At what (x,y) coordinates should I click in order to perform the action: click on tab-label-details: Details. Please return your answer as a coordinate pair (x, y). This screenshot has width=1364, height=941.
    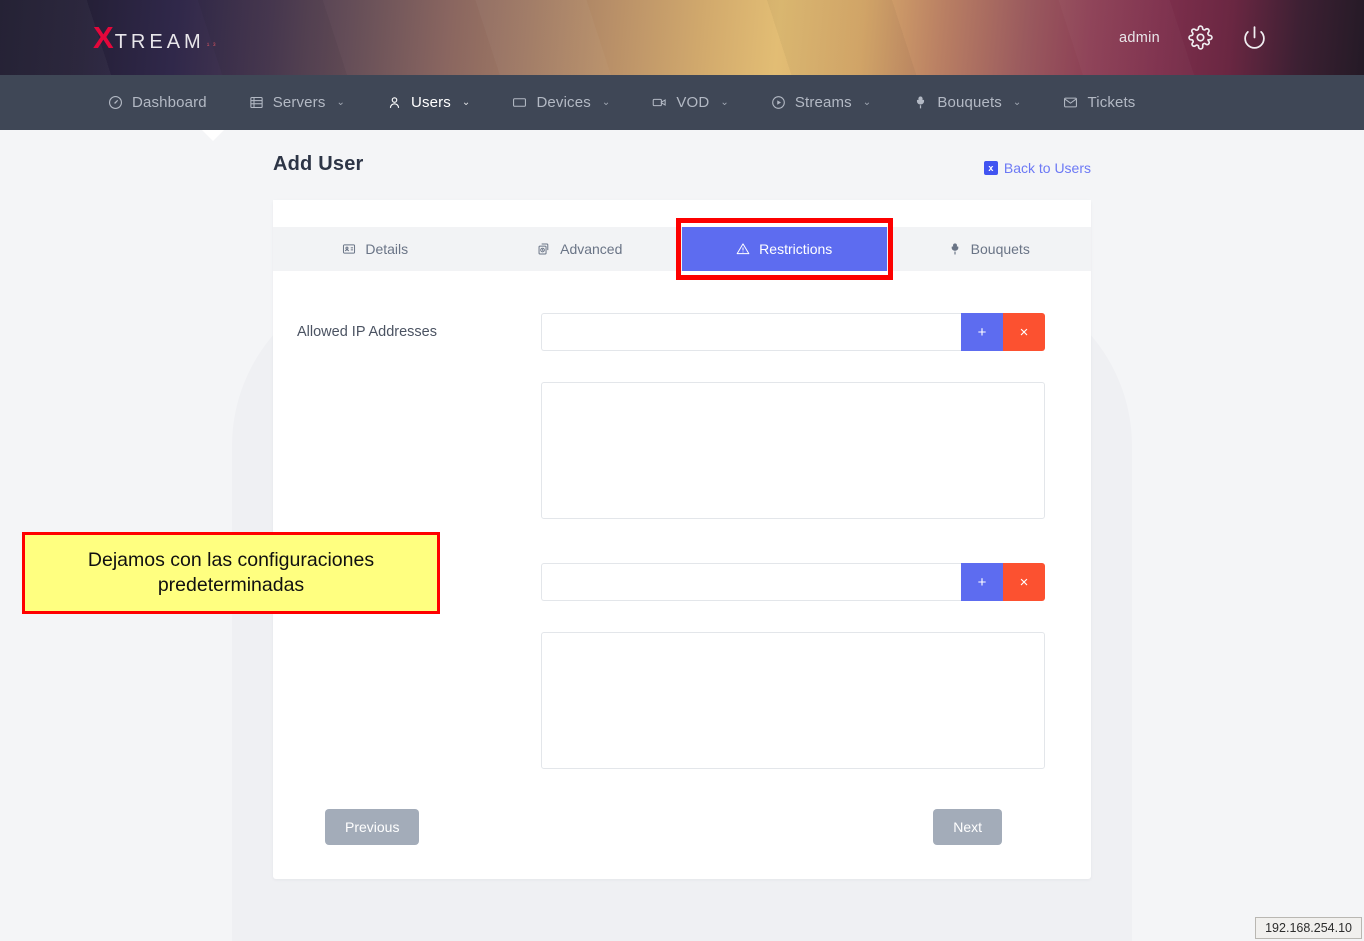
    Looking at the image, I should click on (387, 249).